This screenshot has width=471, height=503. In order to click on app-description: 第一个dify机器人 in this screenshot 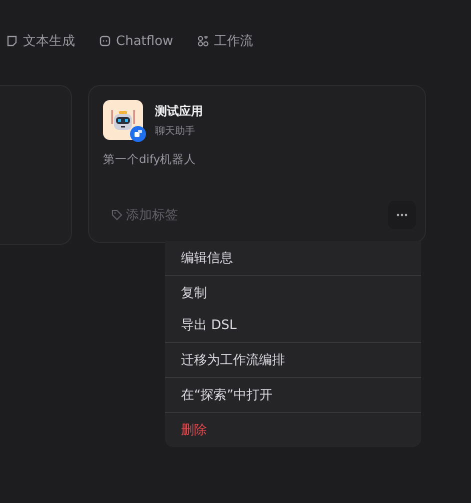, I will do `click(150, 159)`.